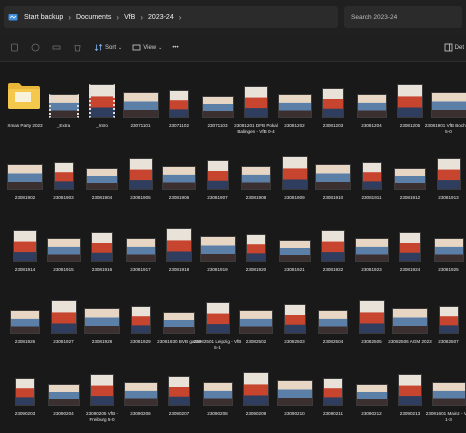 The height and width of the screenshot is (433, 466). What do you see at coordinates (102, 248) in the screenshot?
I see `file-item: 23081916` at bounding box center [102, 248].